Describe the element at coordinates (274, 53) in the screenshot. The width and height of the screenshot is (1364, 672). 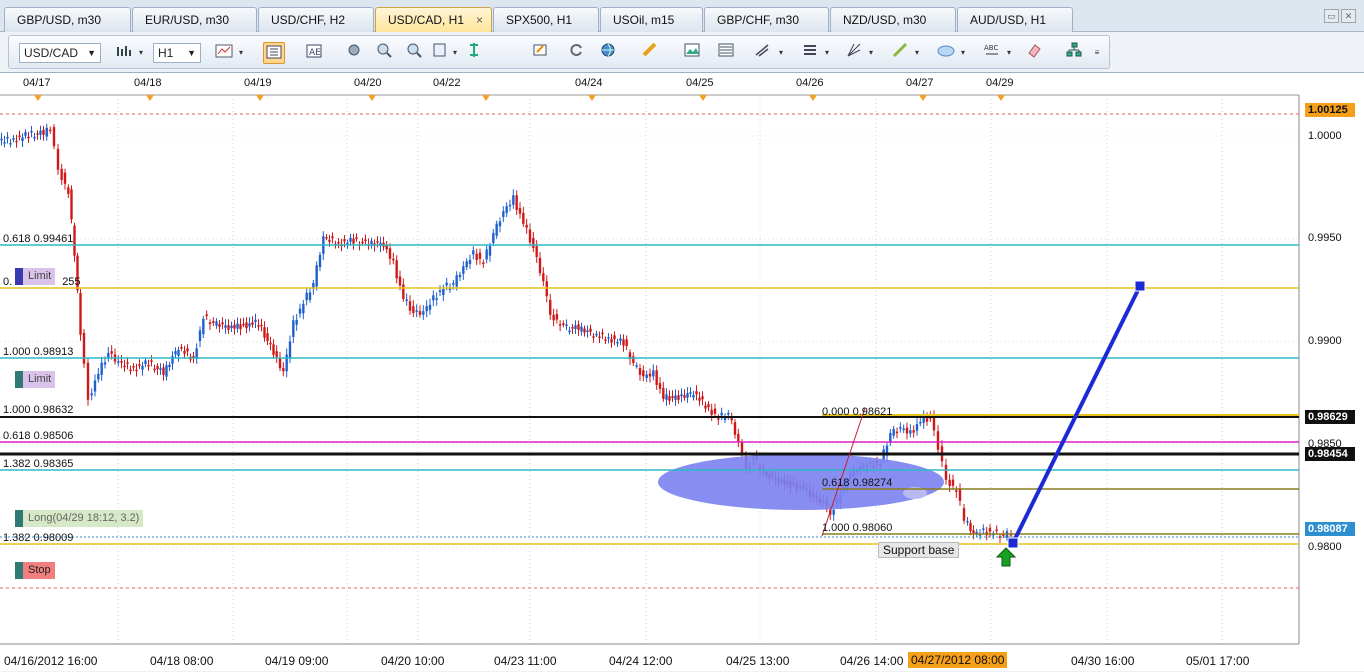
I see `depth-icon` at that location.